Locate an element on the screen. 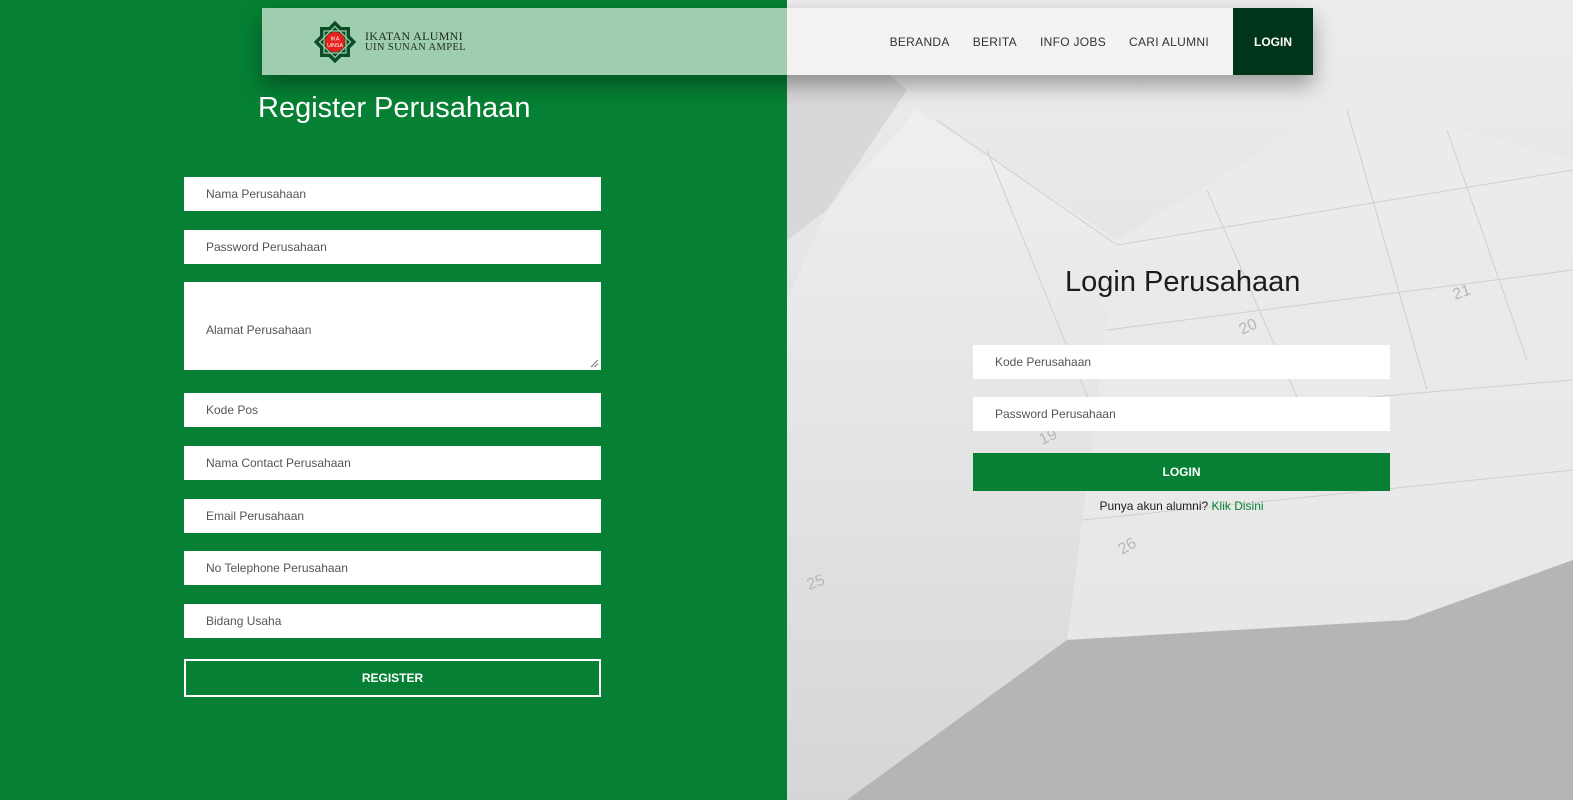 The width and height of the screenshot is (1573, 800). login-password-input: Password Perusahaan is located at coordinates (1181, 414).